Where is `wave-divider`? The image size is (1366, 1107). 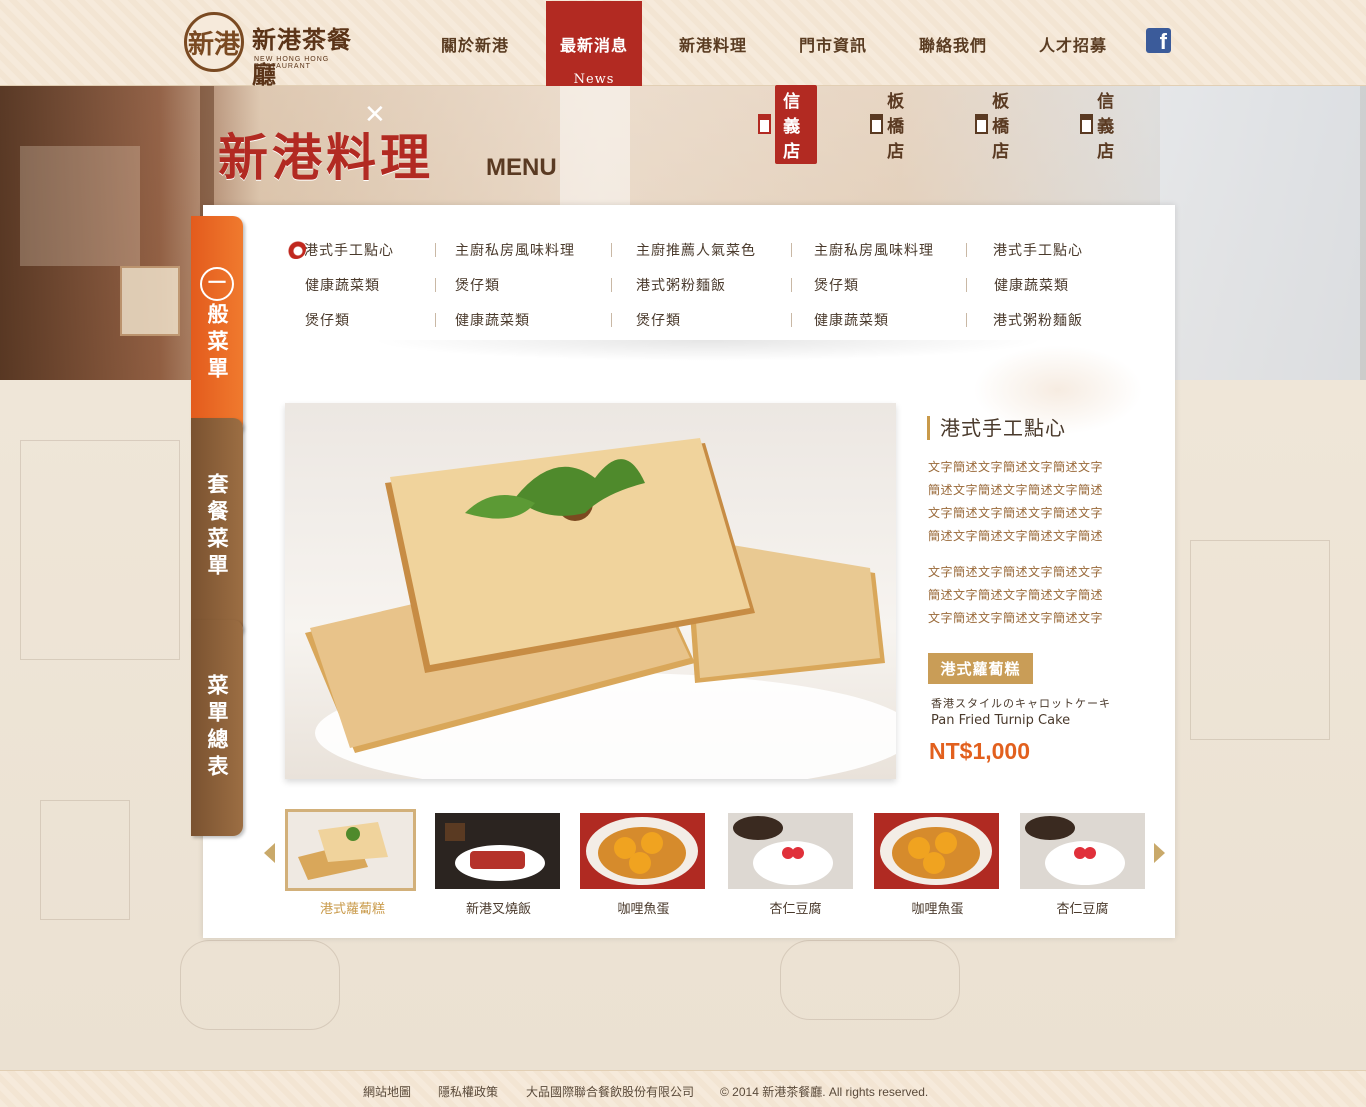 wave-divider is located at coordinates (708, 357).